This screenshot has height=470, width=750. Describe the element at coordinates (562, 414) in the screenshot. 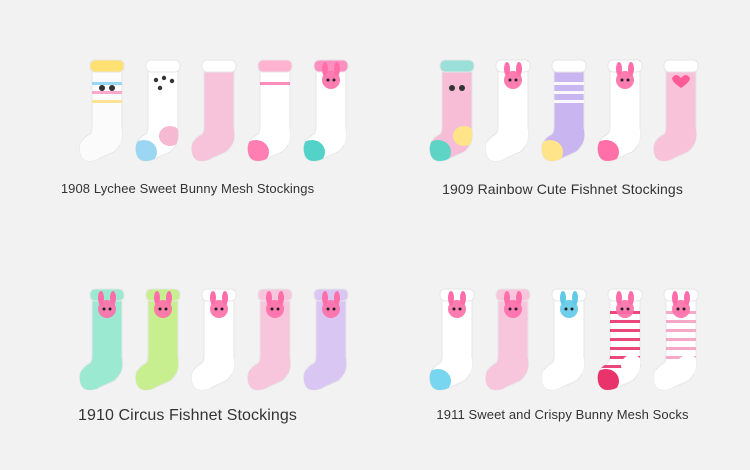

I see `product-caption: 1911 Sweet and Crispy Bunny Mesh Socks` at that location.